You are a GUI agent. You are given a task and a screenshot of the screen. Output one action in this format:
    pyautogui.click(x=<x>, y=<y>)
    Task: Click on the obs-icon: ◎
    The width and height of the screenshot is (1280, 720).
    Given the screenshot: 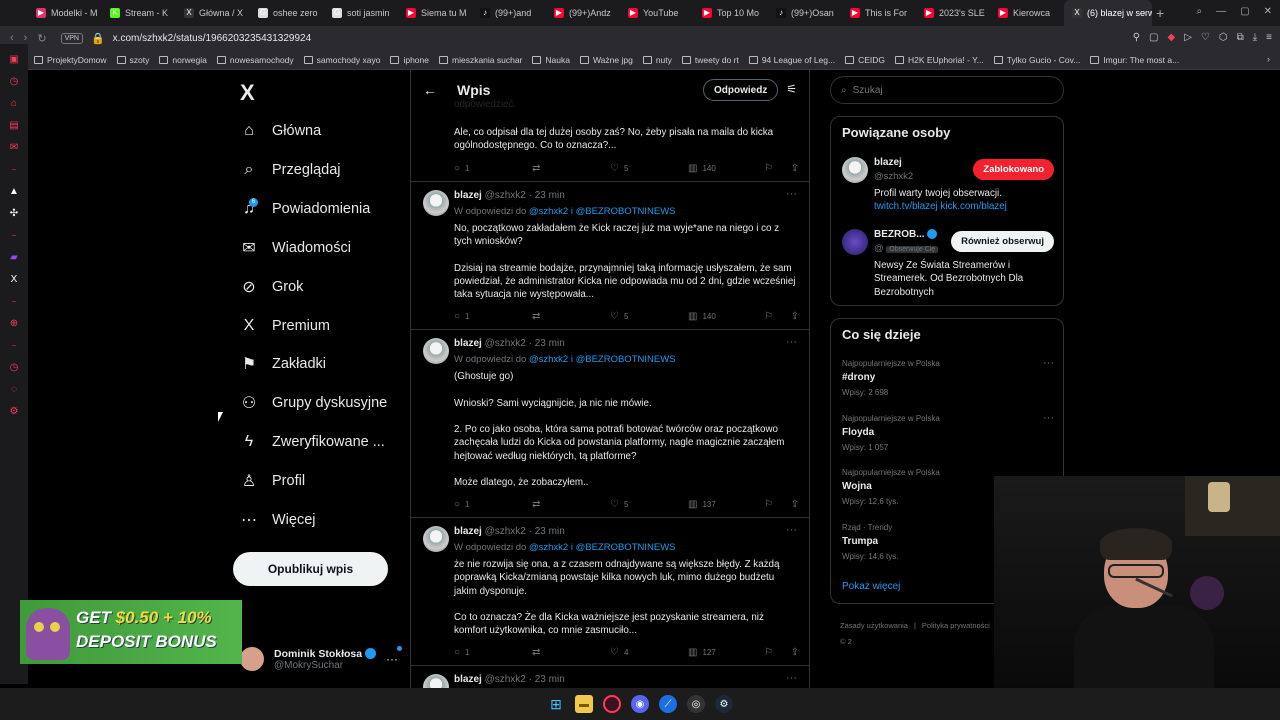 What is the action you would take?
    pyautogui.click(x=696, y=704)
    